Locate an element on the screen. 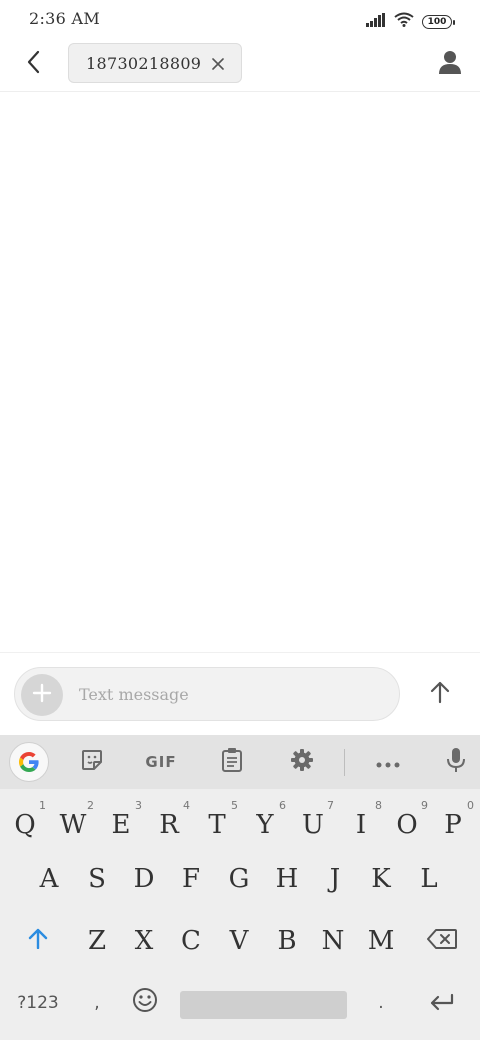 This screenshot has height=1040, width=480. battery-level: 100 is located at coordinates (437, 21).